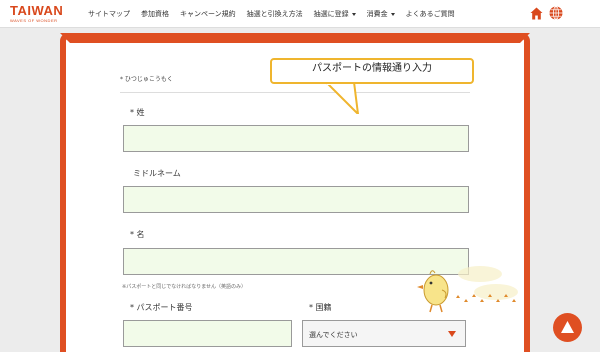  I want to click on surname-label: * 姓, so click(137, 112).